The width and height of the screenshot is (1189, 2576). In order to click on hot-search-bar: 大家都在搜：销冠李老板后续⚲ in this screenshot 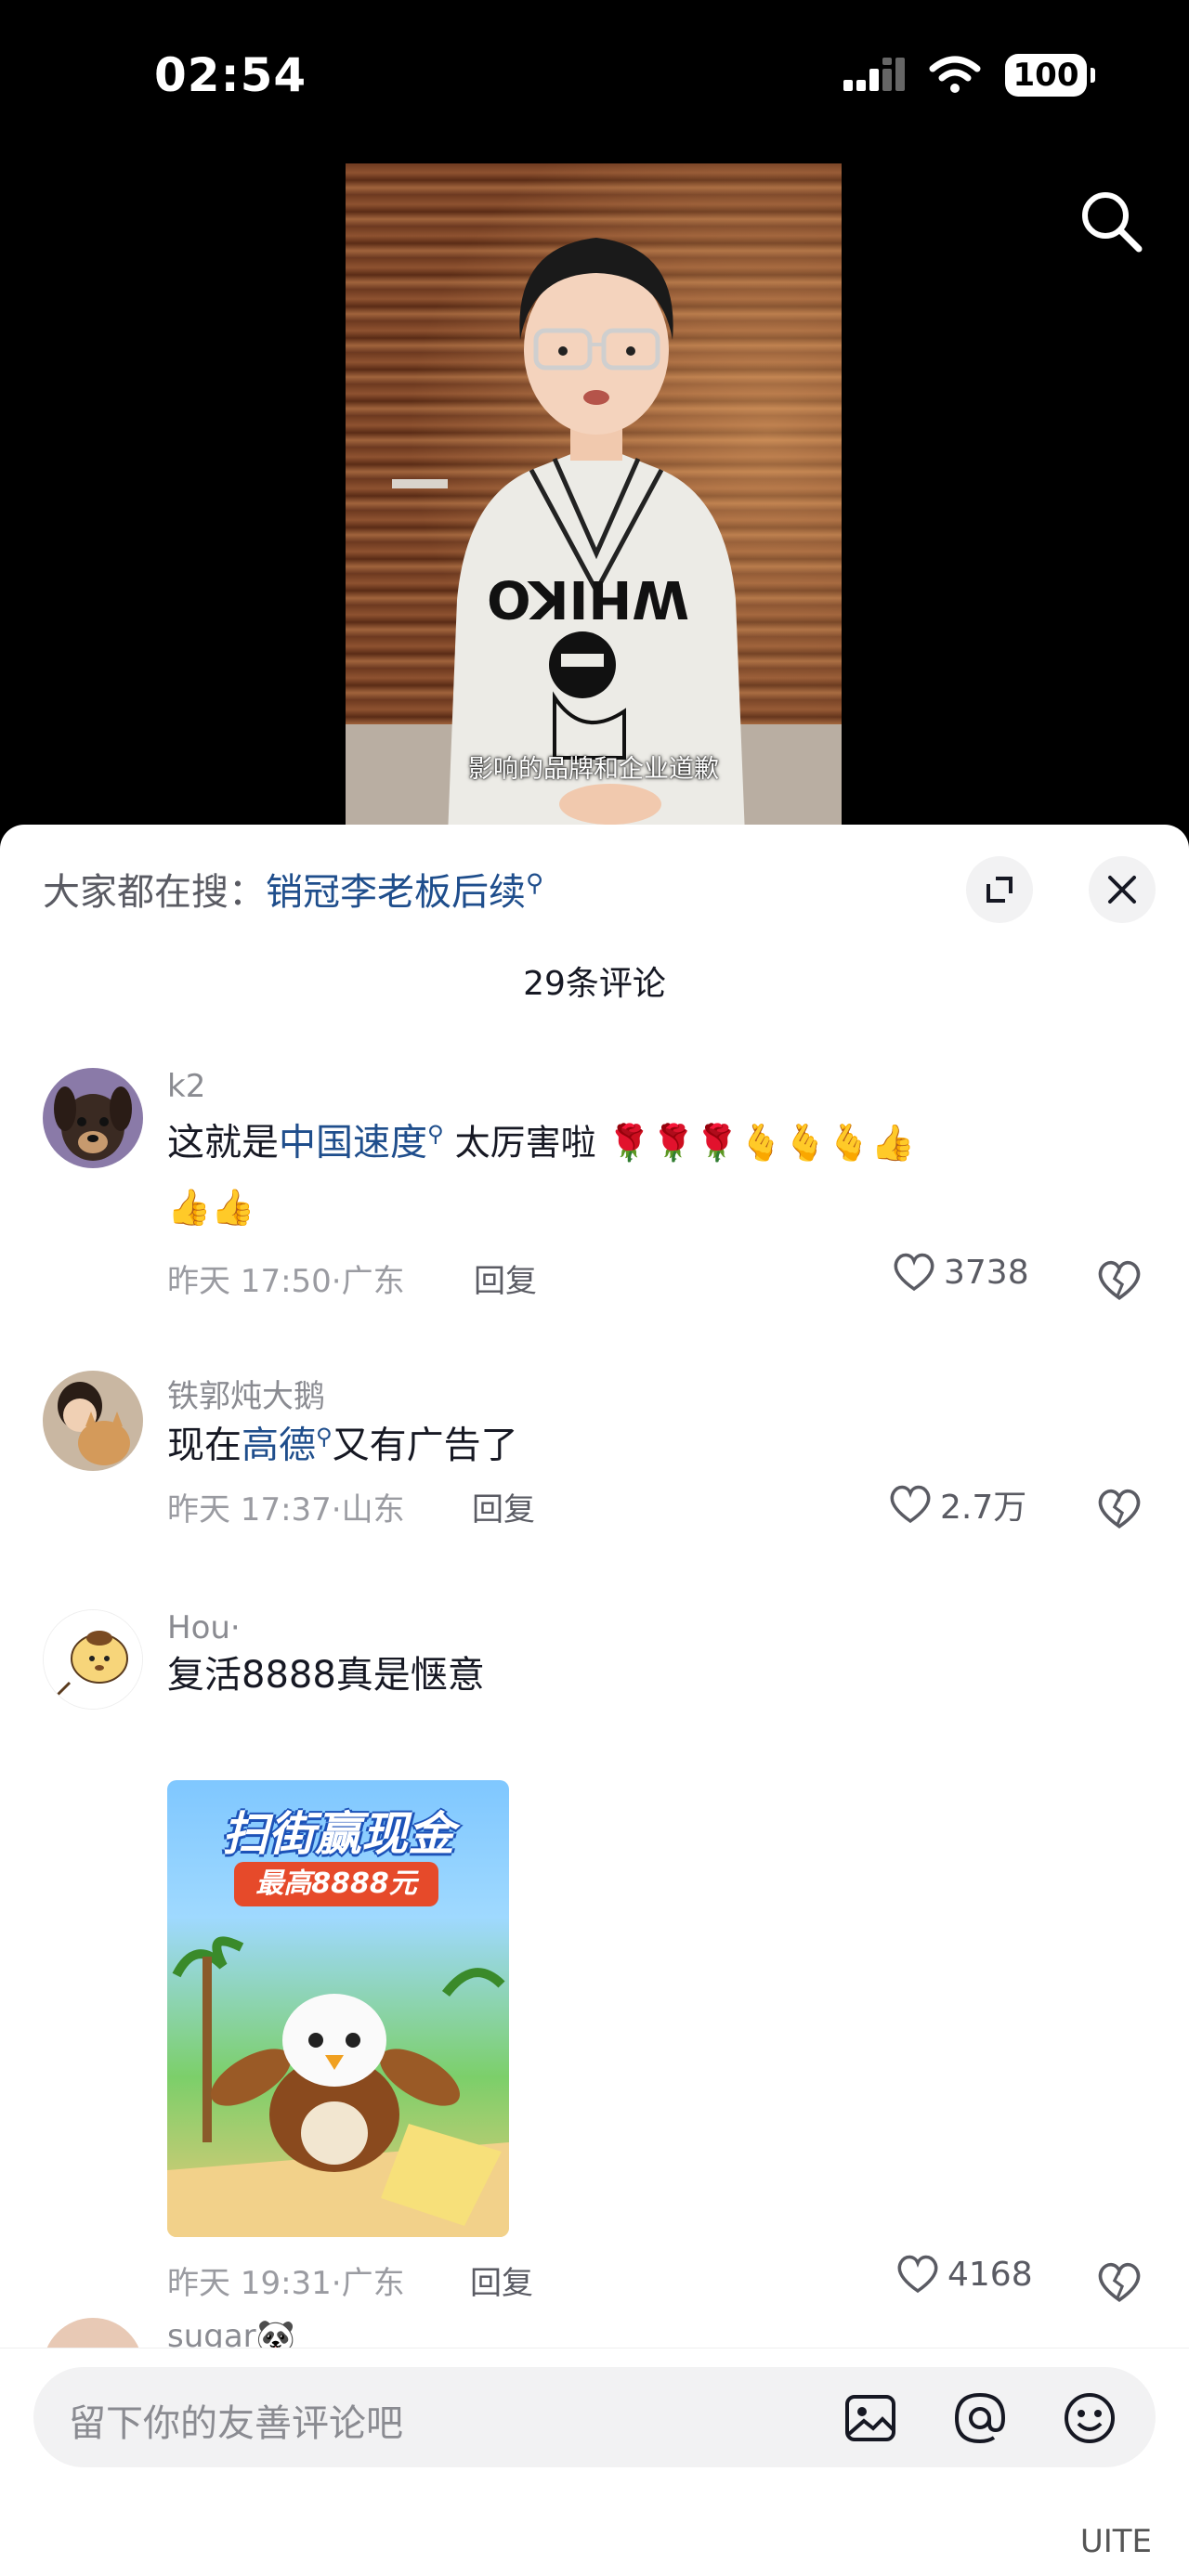, I will do `click(293, 889)`.